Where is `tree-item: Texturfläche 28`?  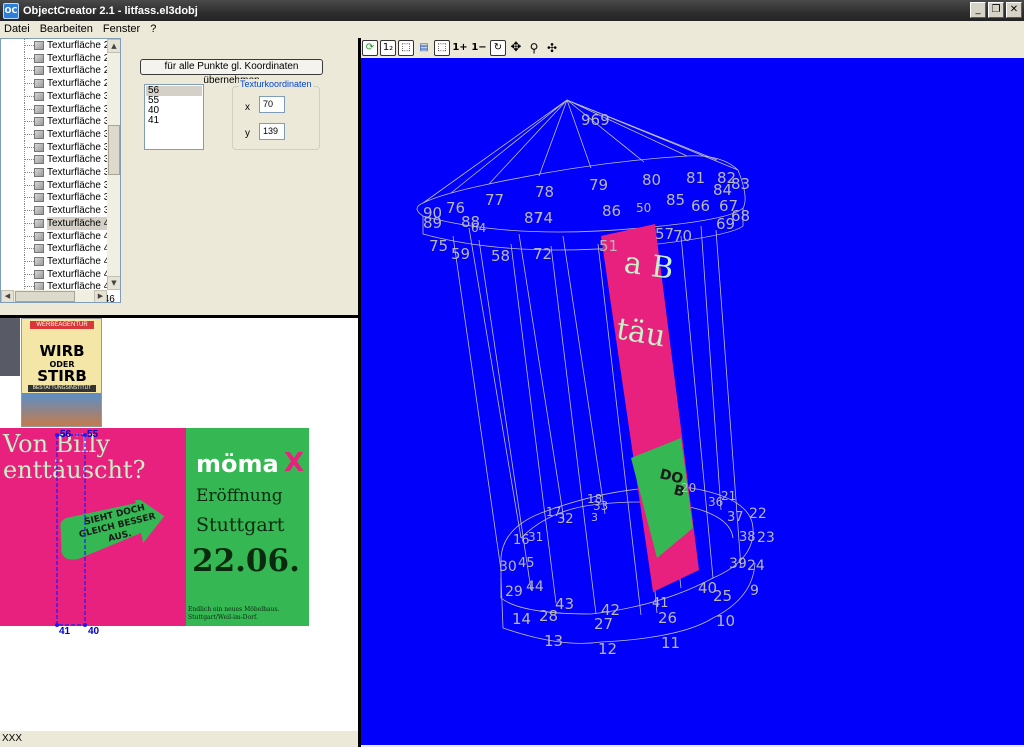 tree-item: Texturfläche 28 is located at coordinates (58, 71).